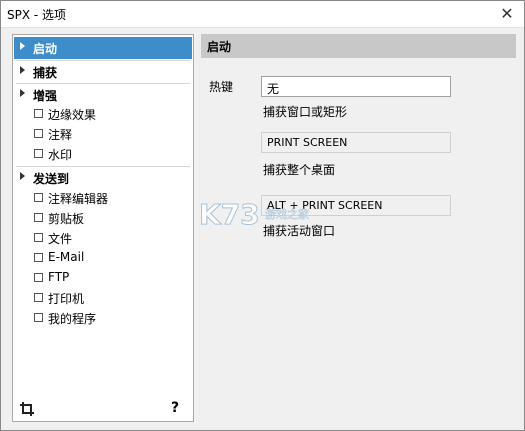 Image resolution: width=525 pixels, height=431 pixels. What do you see at coordinates (103, 95) in the screenshot?
I see `nav-group-enhance: 增强` at bounding box center [103, 95].